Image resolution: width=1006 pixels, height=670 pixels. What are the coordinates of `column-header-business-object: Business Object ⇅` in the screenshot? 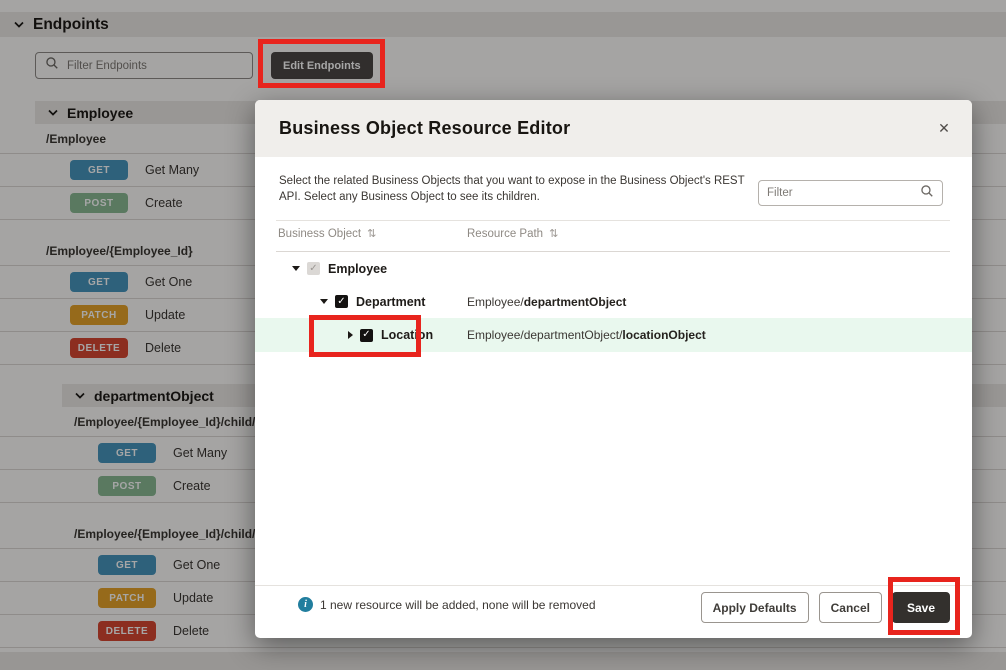 It's located at (327, 234).